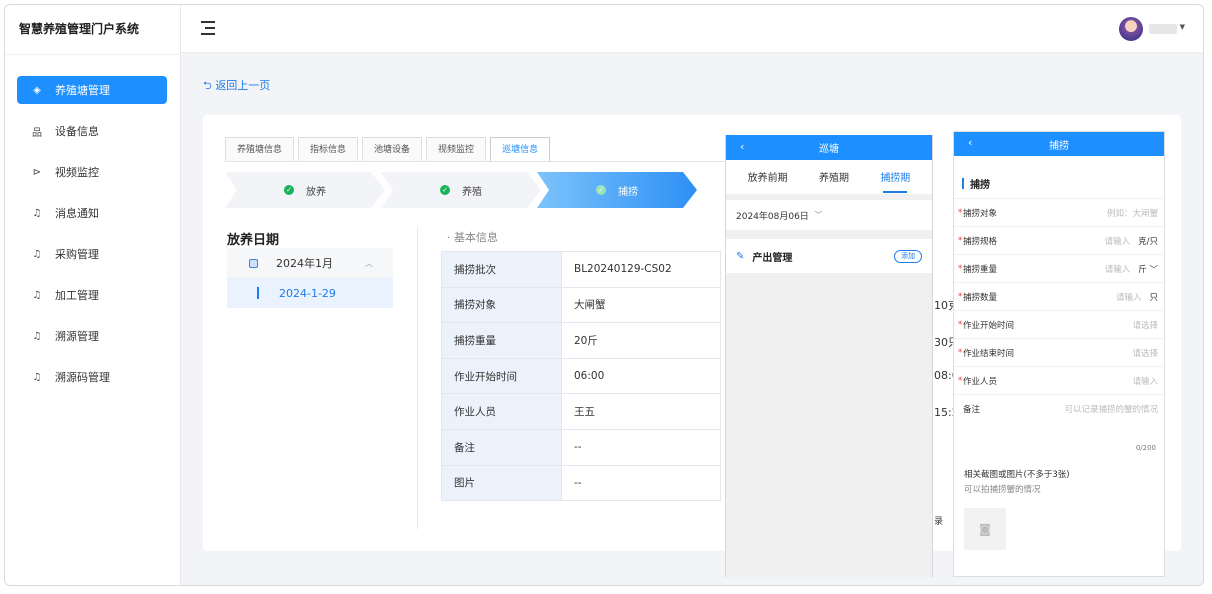  I want to click on selected-marker, so click(258, 293).